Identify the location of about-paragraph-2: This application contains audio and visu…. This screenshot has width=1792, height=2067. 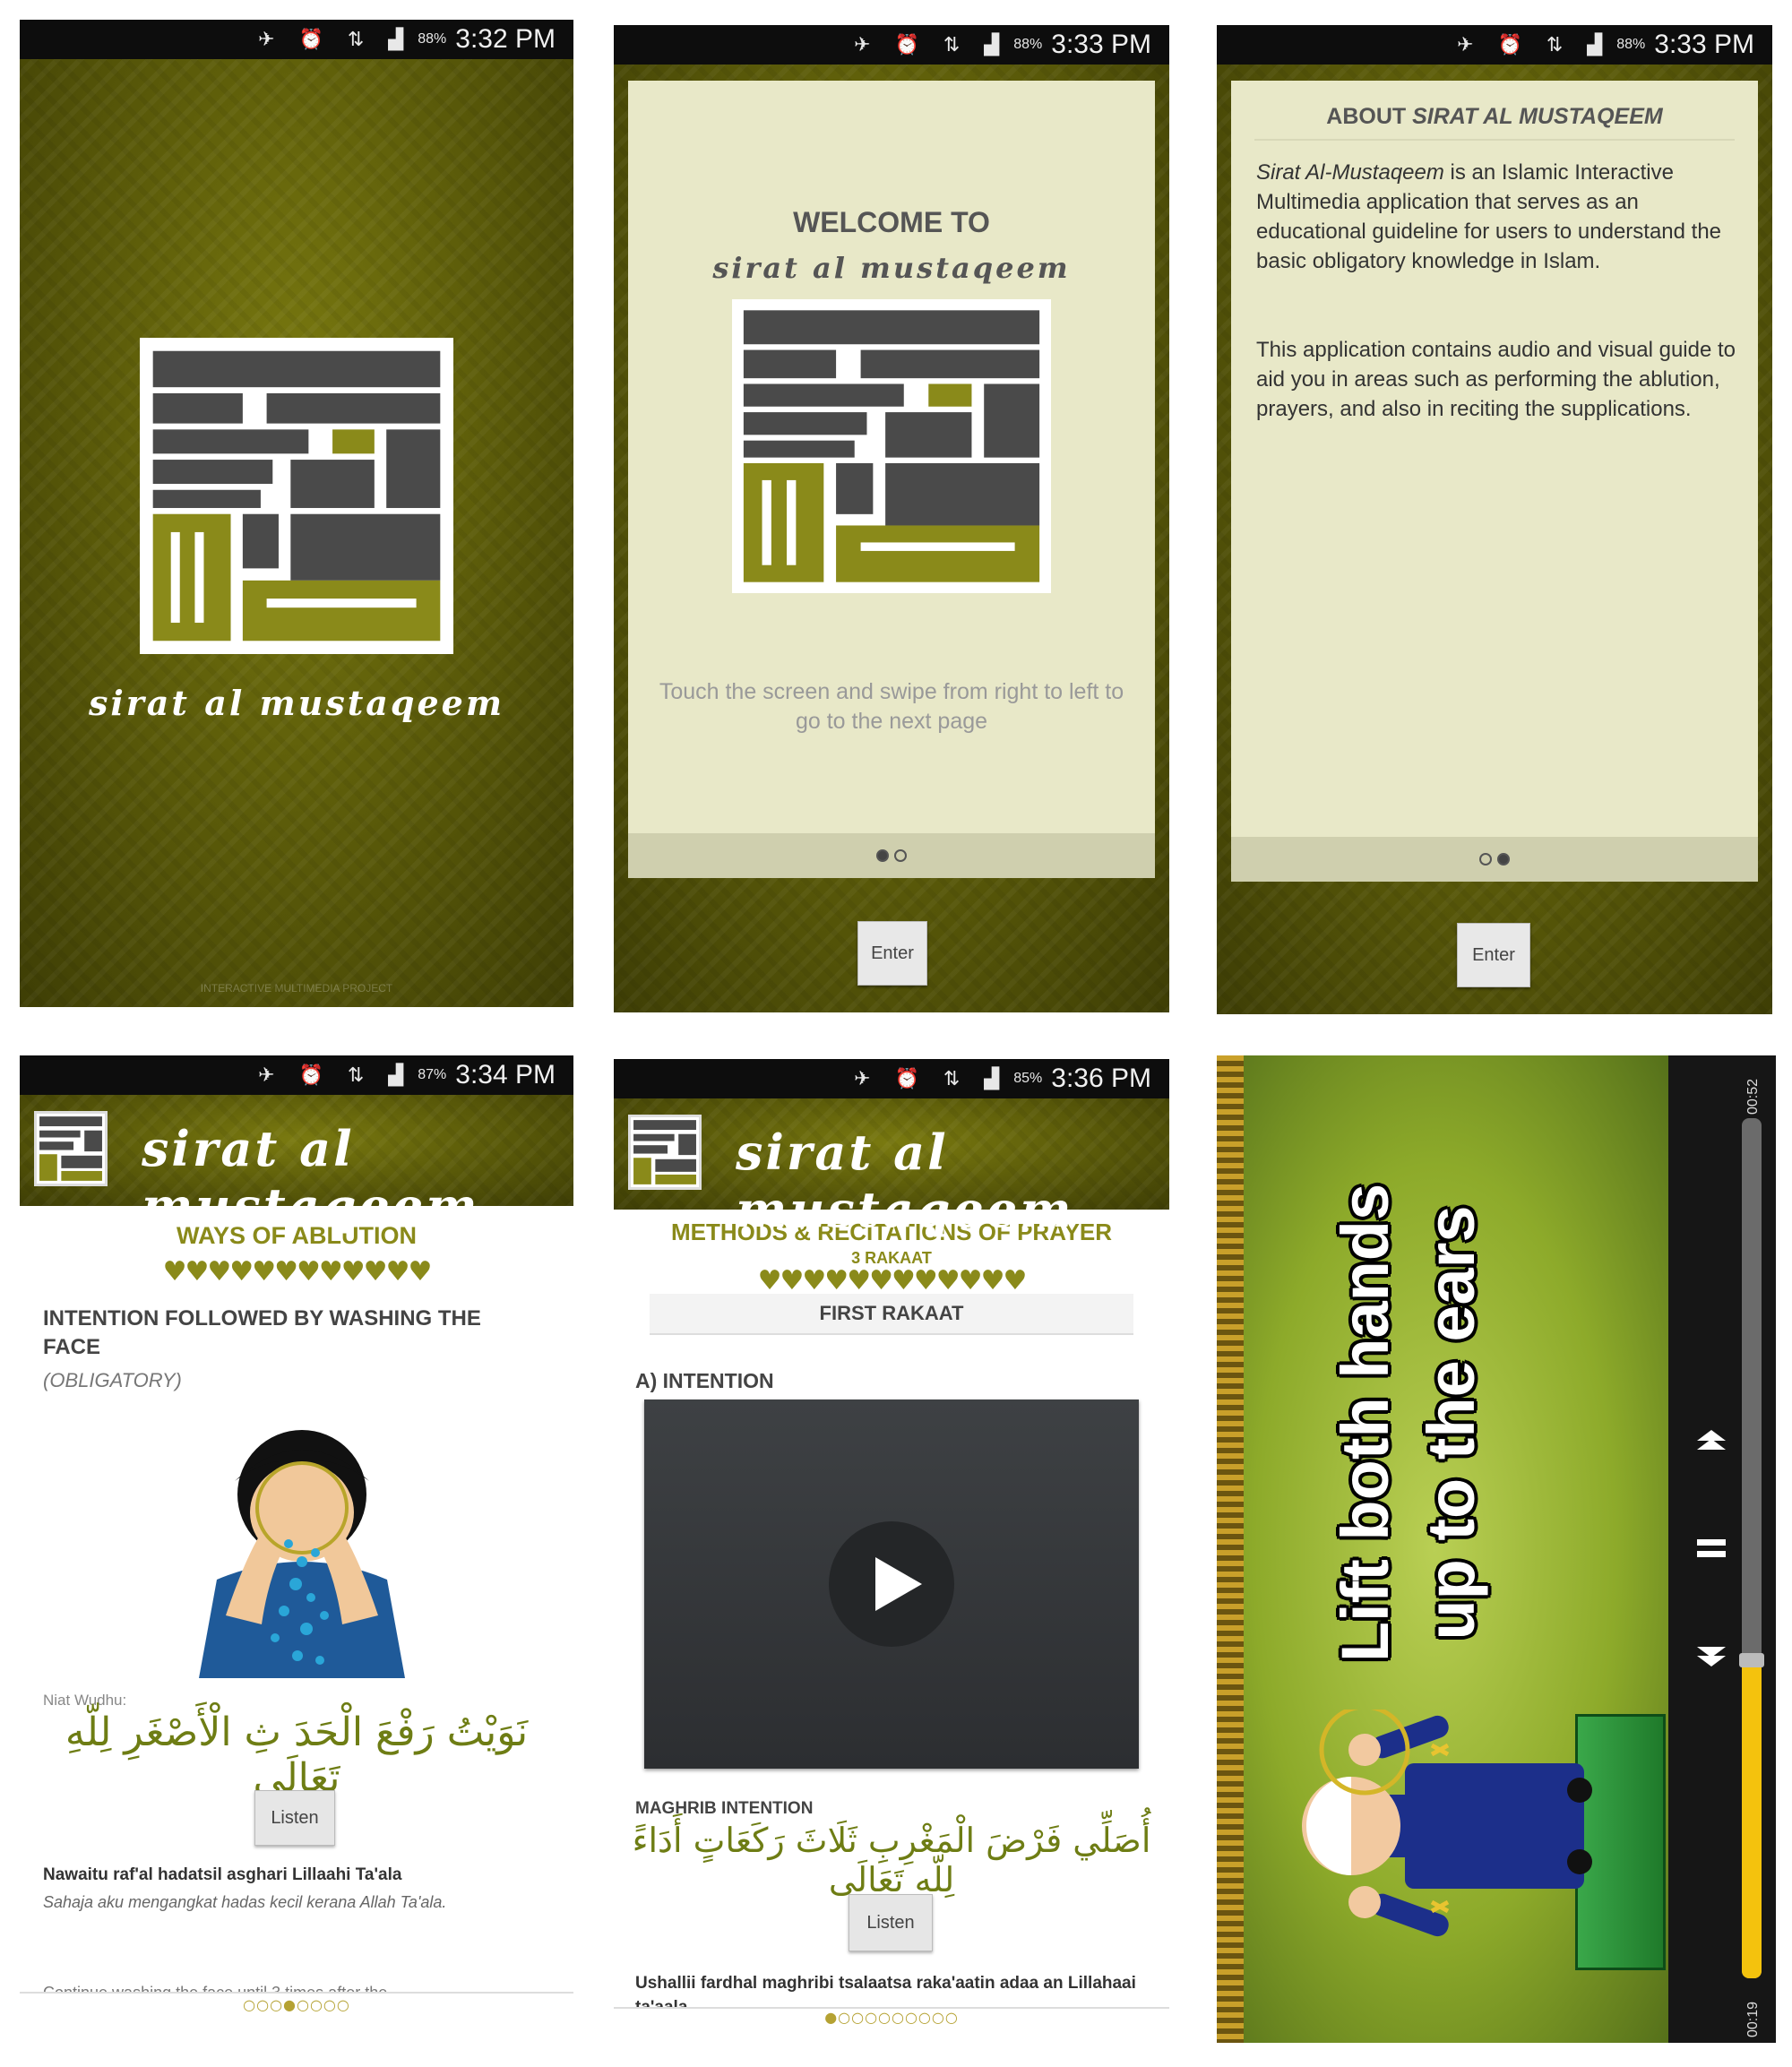
(1496, 379).